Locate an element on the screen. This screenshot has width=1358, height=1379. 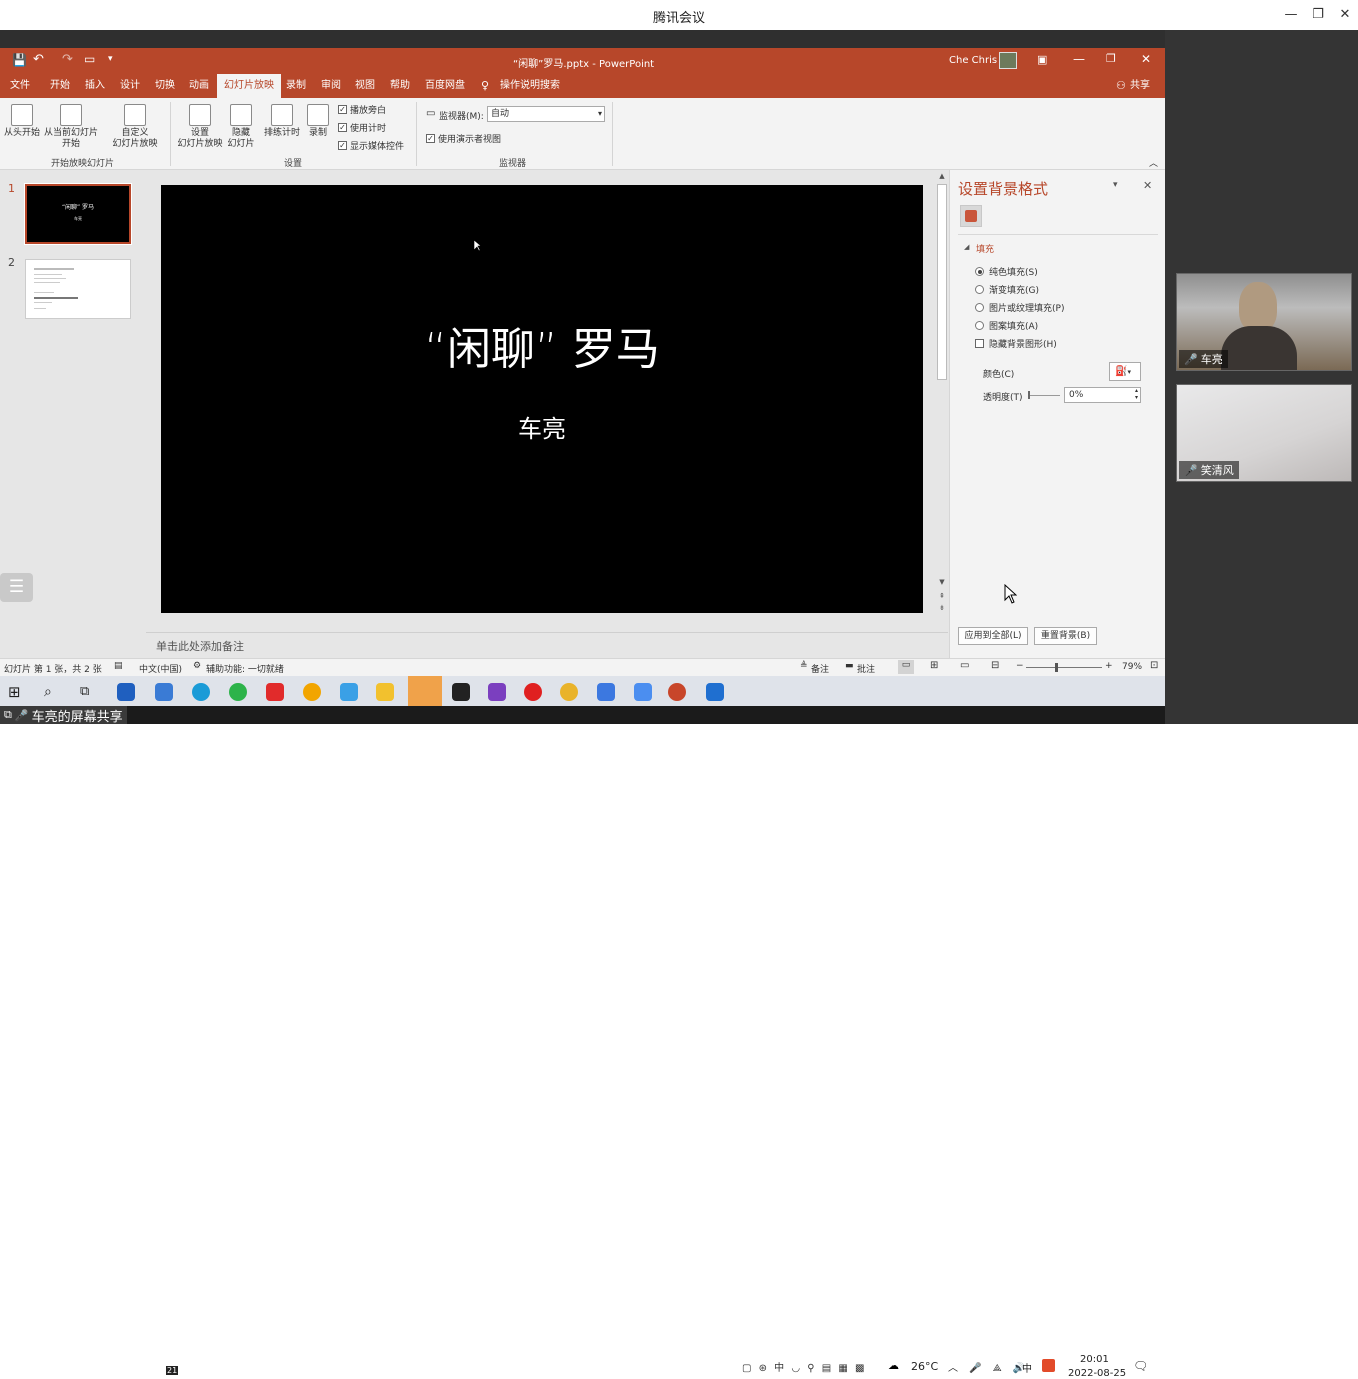
network-app-icon is located at coordinates (349, 692).